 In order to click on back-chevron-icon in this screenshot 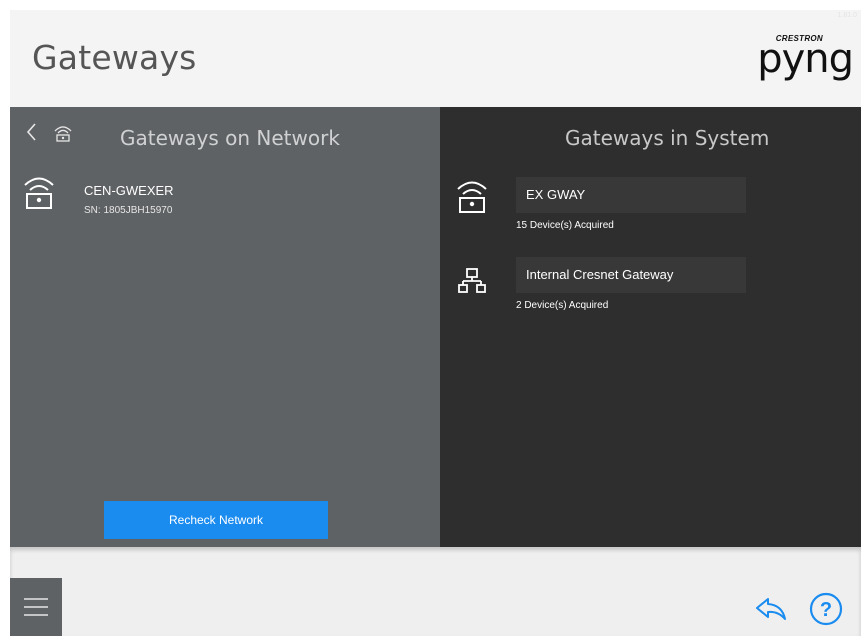, I will do `click(31, 132)`.